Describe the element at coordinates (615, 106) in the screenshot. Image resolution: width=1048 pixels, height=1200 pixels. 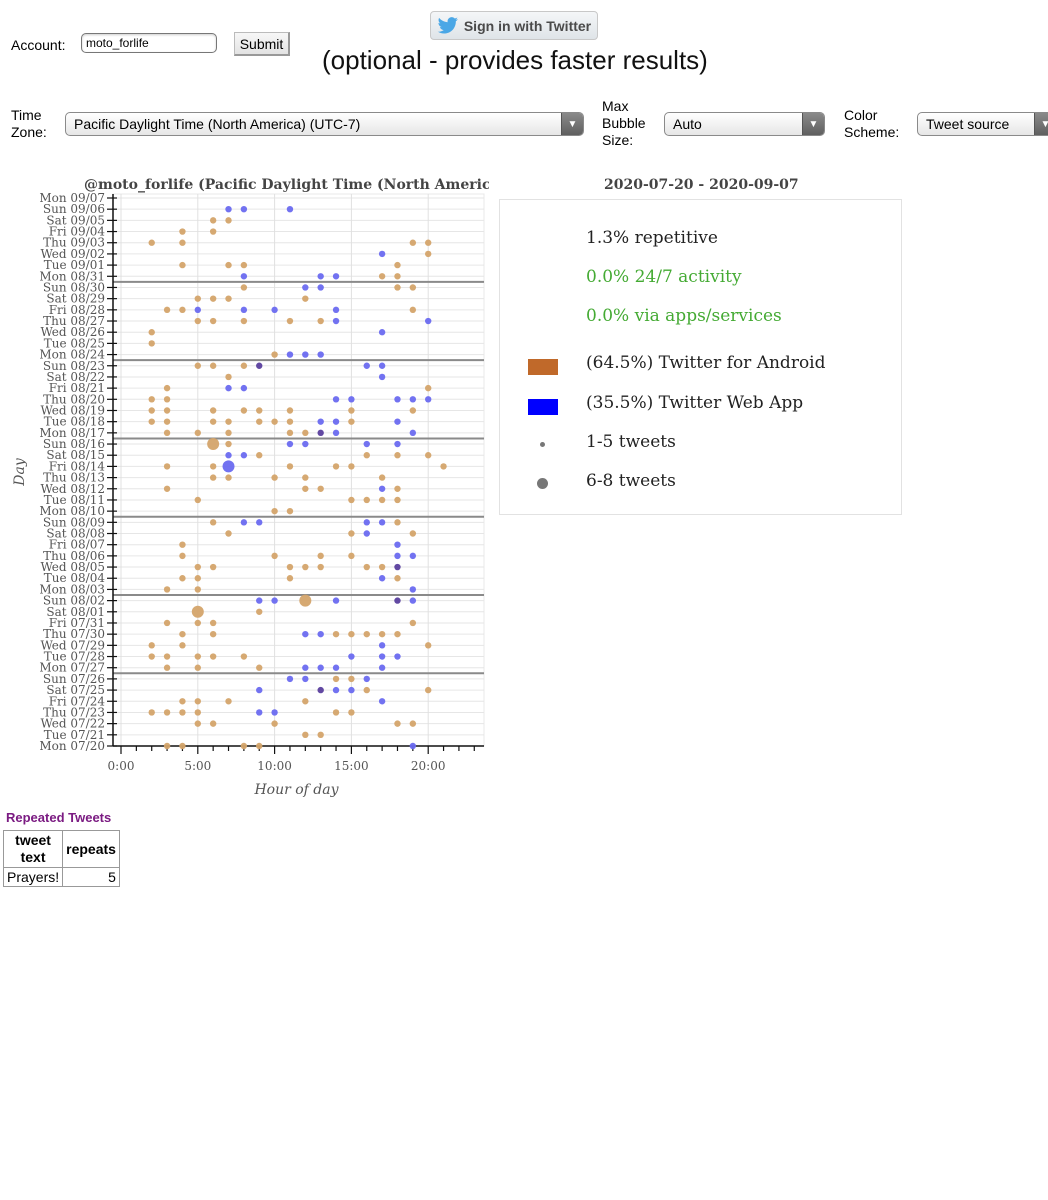
I see `bubble-size-label-line: Max` at that location.